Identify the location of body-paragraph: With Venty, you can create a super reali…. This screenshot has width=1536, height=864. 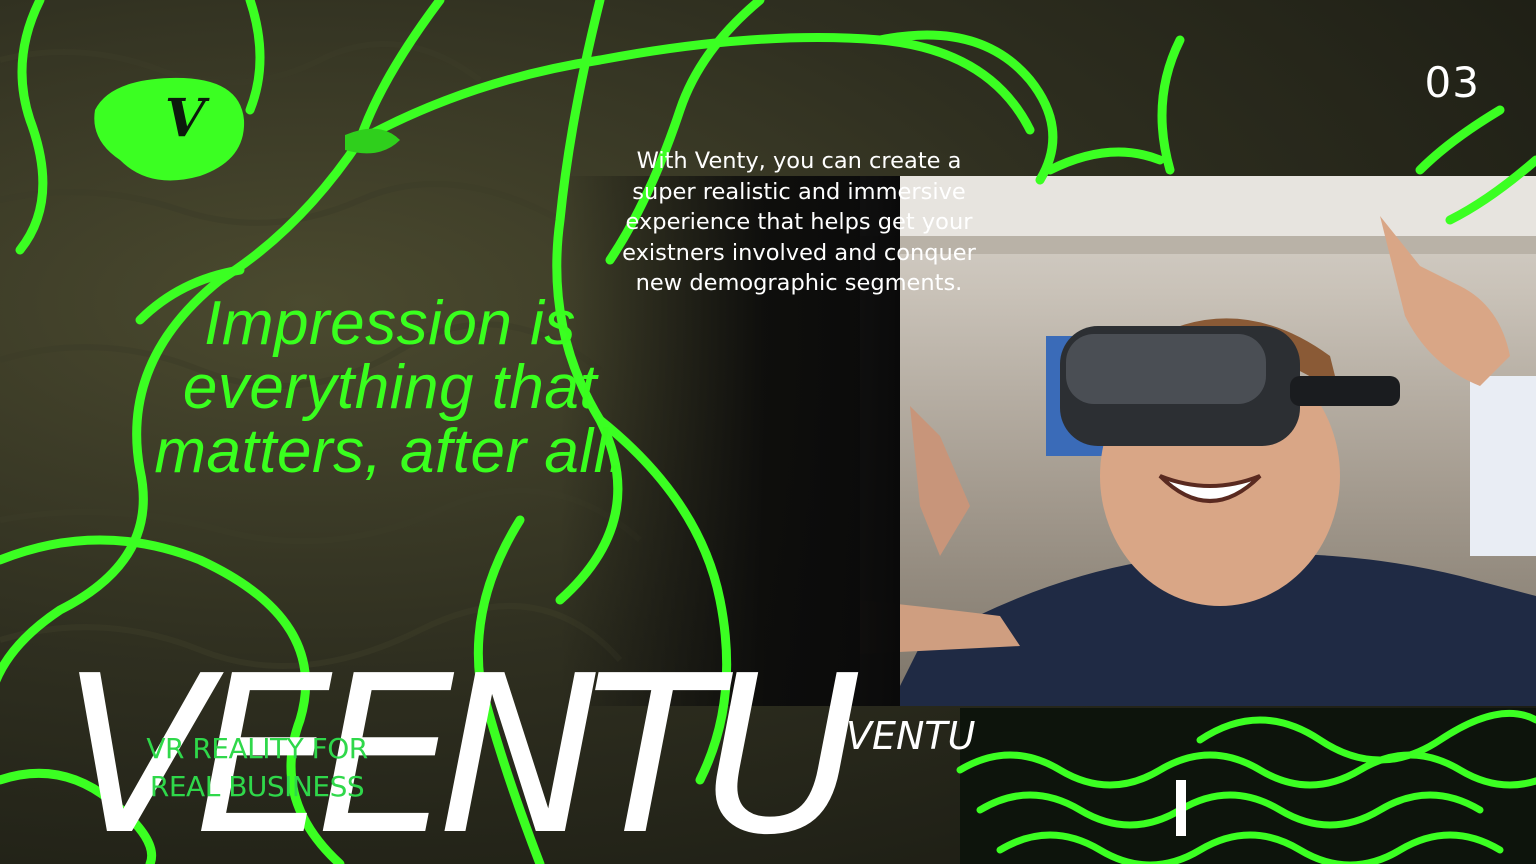
(799, 222).